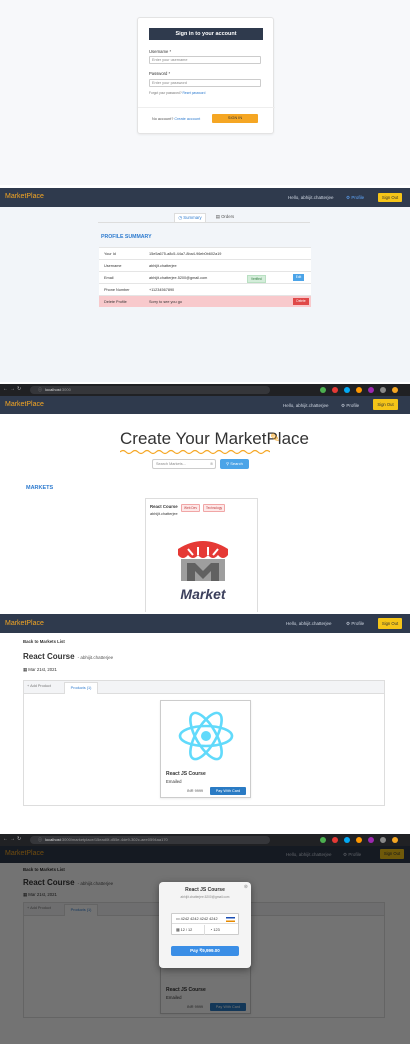  What do you see at coordinates (203, 571) in the screenshot?
I see `market-logo: Market` at bounding box center [203, 571].